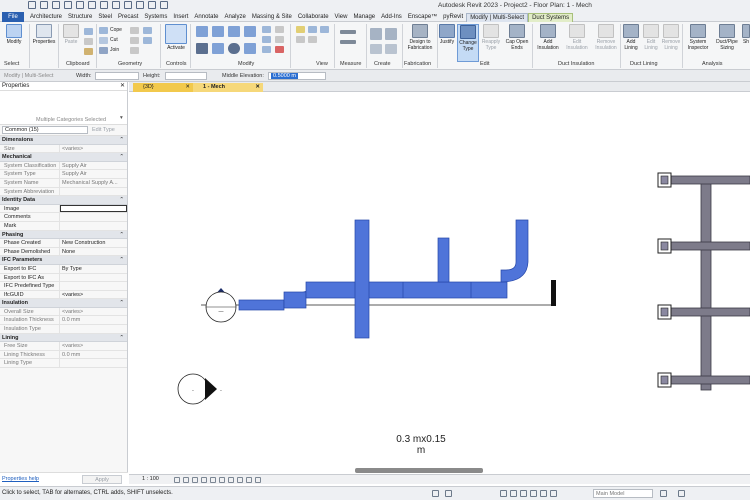 The height and width of the screenshot is (500, 750). Describe the element at coordinates (63, 321) in the screenshot. I see `property-row: Insulation Thickness 0.0 mm` at that location.